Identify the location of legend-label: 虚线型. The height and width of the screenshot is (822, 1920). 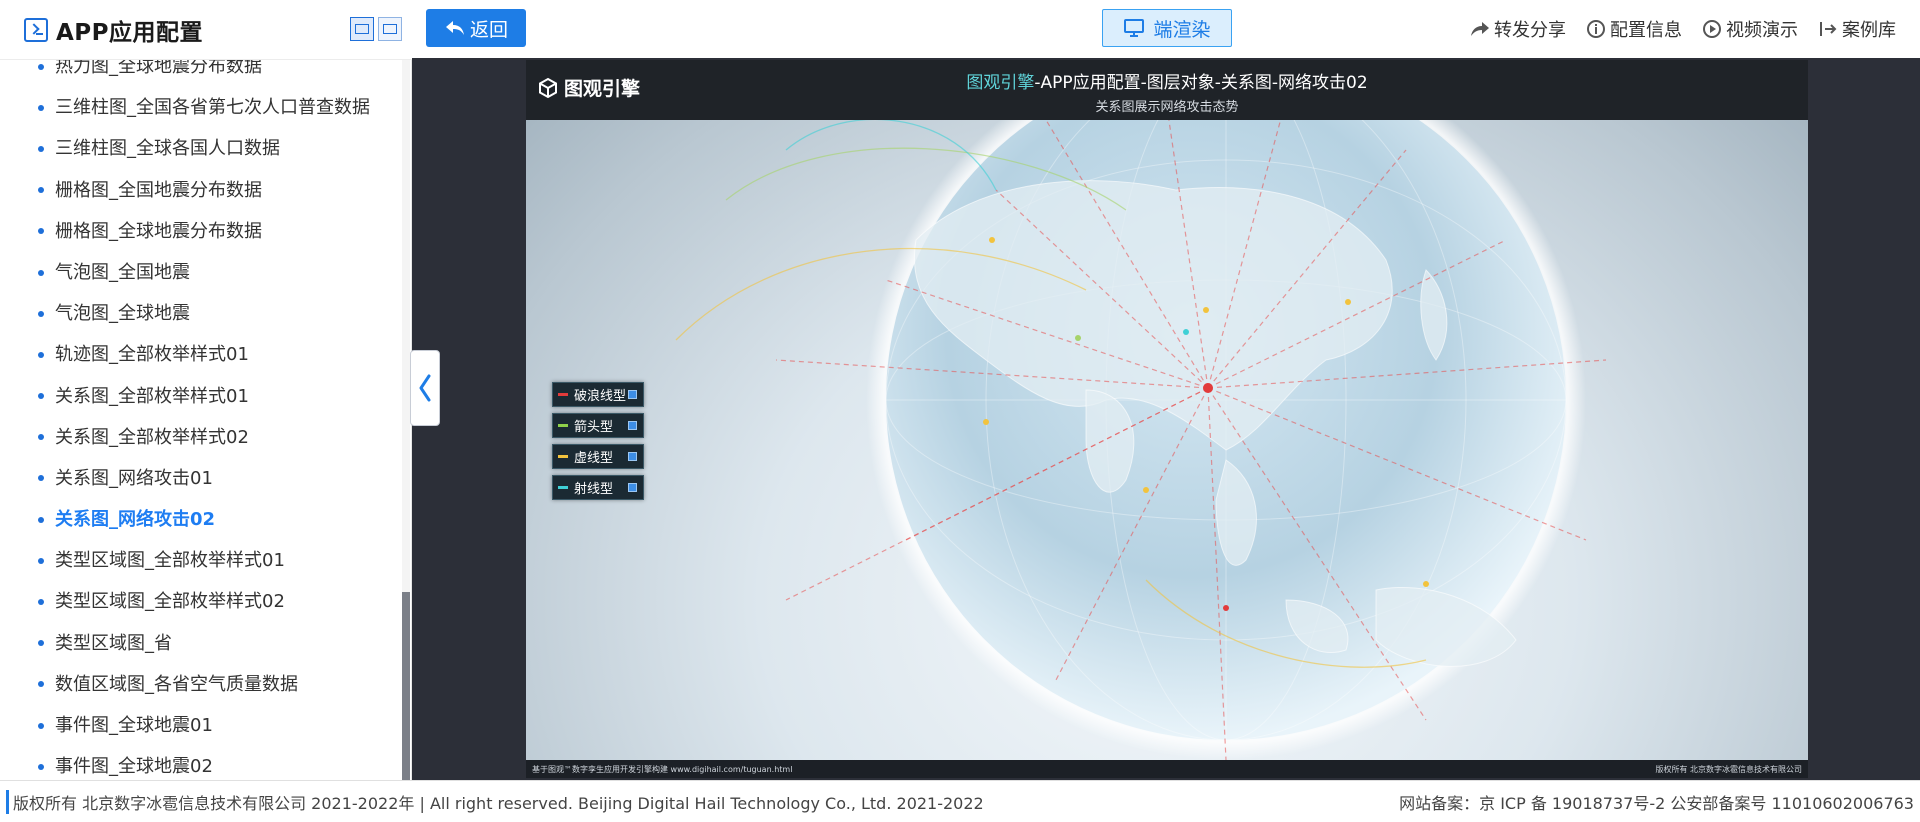
(594, 458).